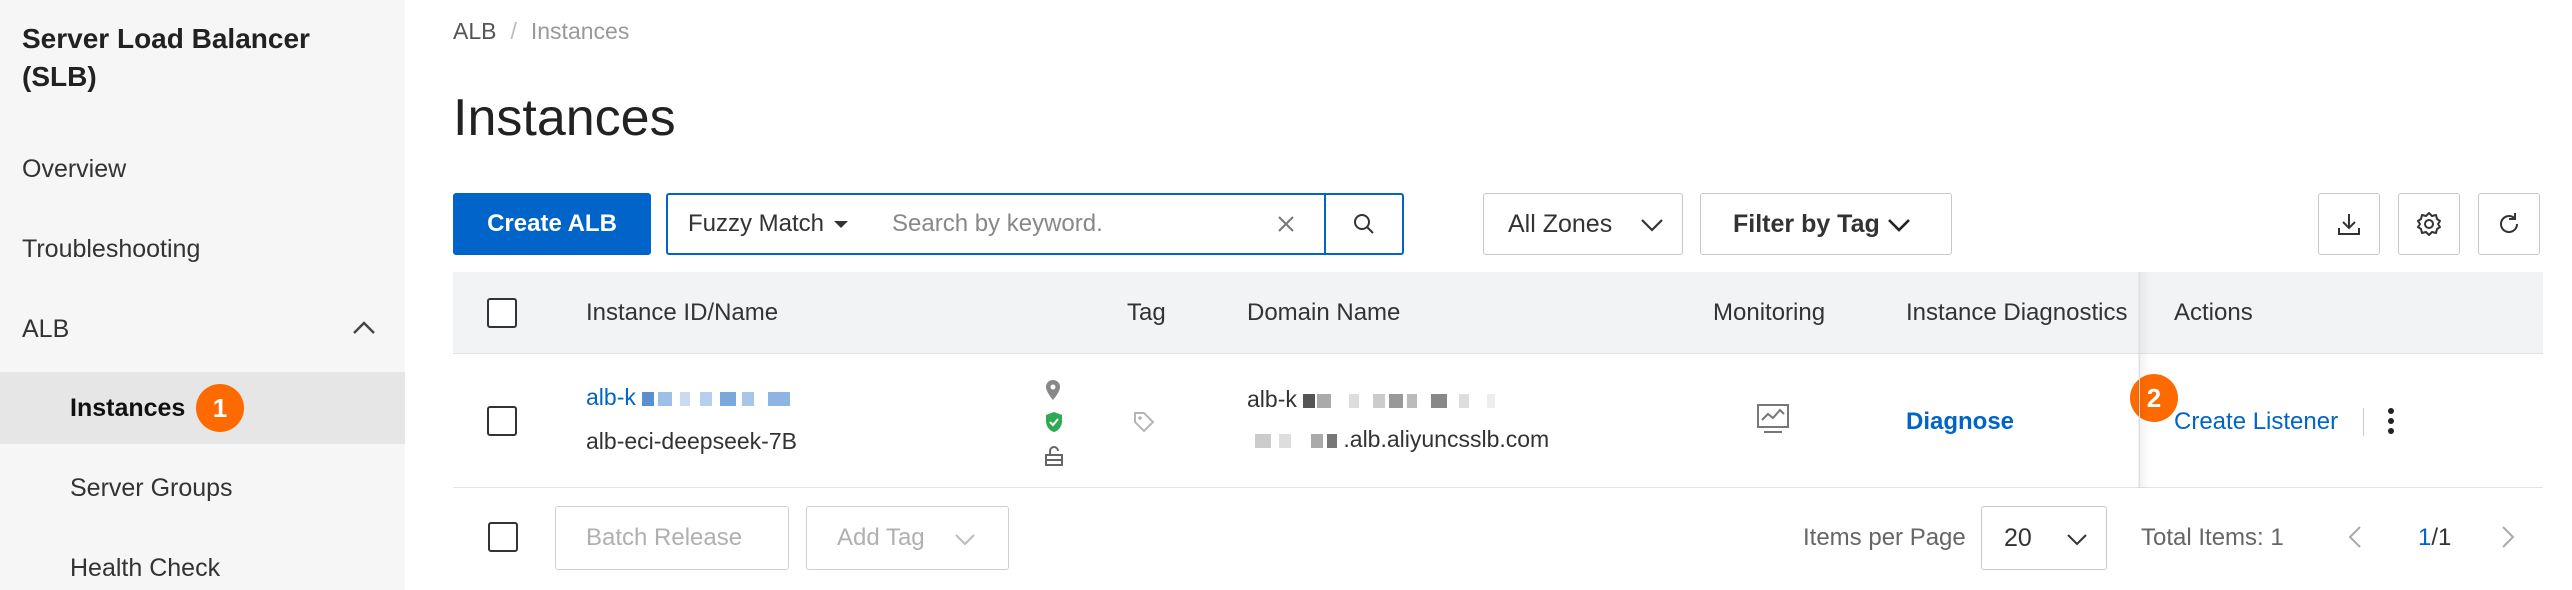 This screenshot has height=590, width=2572. Describe the element at coordinates (74, 168) in the screenshot. I see `sidebar-item-label: Overview` at that location.